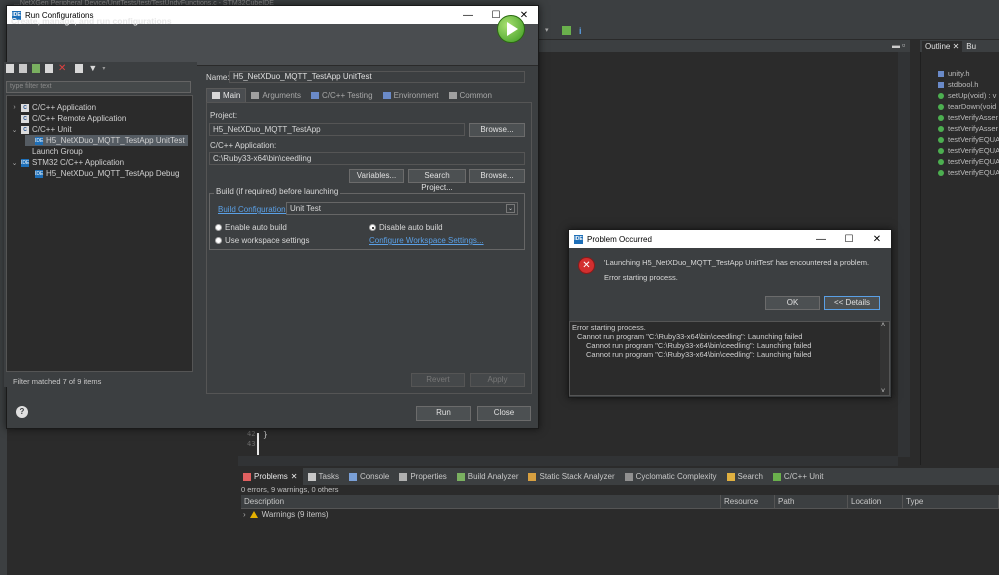  I want to click on duplicate-icon, so click(49, 68).